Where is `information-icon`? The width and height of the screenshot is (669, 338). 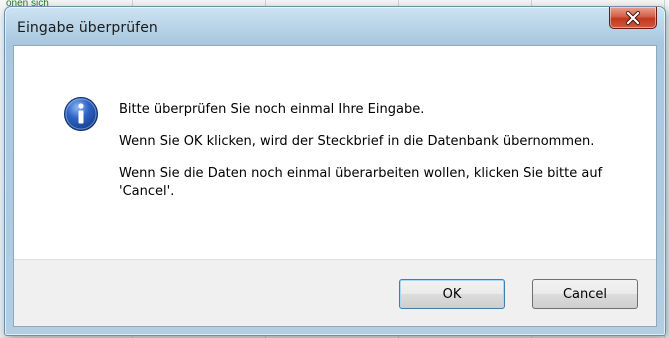 information-icon is located at coordinates (81, 114).